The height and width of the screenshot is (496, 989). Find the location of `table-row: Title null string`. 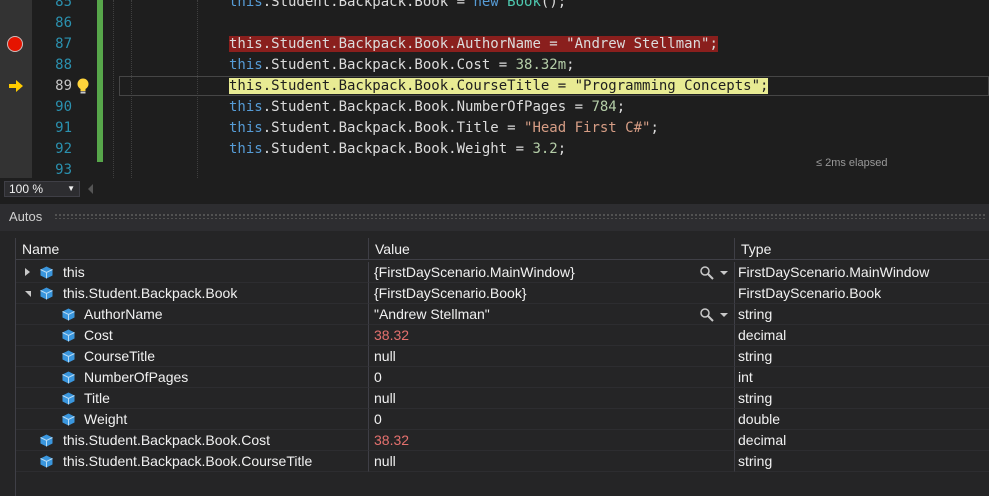

table-row: Title null string is located at coordinates (502, 398).